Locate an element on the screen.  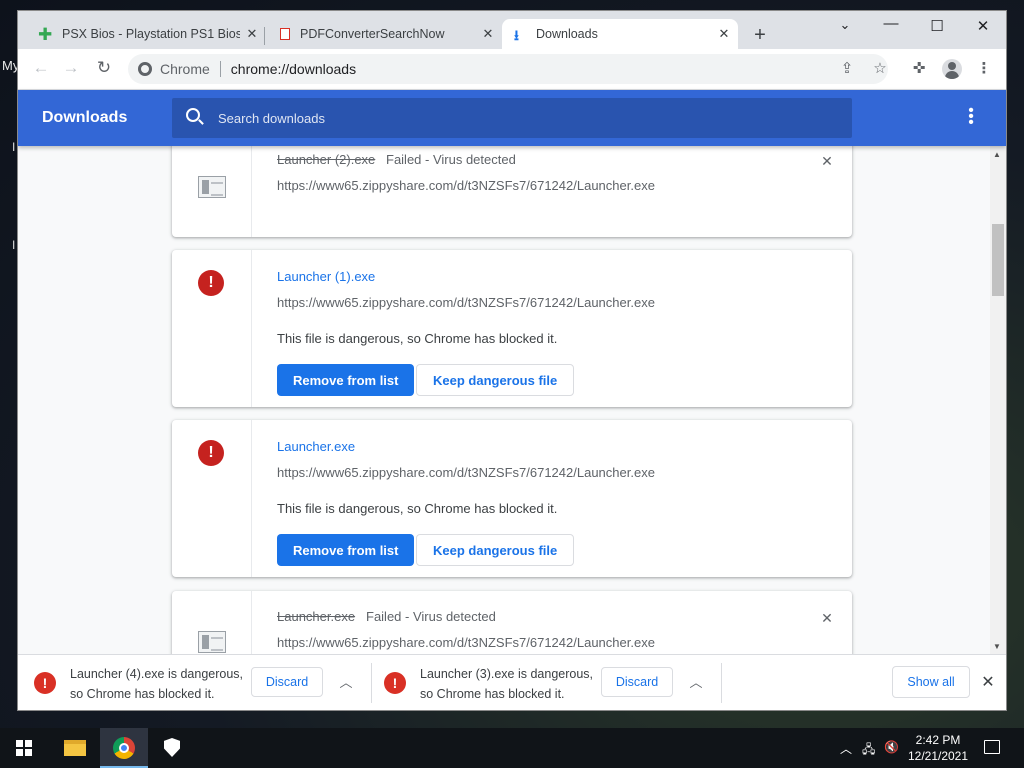
share-icon: ⇪ is located at coordinates (847, 68).